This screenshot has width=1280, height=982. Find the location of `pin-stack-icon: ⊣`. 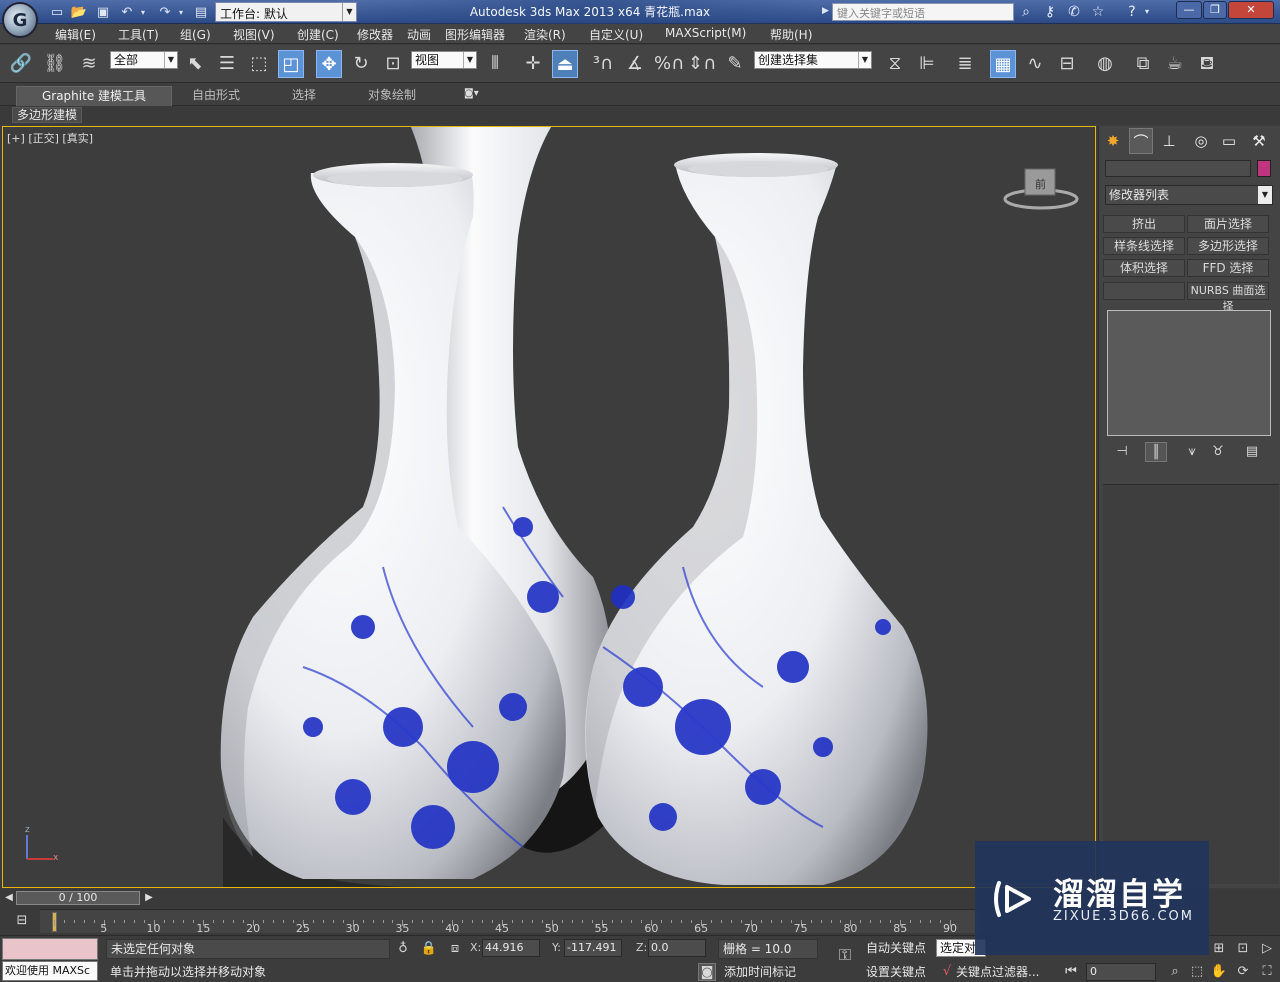

pin-stack-icon: ⊣ is located at coordinates (1122, 452).